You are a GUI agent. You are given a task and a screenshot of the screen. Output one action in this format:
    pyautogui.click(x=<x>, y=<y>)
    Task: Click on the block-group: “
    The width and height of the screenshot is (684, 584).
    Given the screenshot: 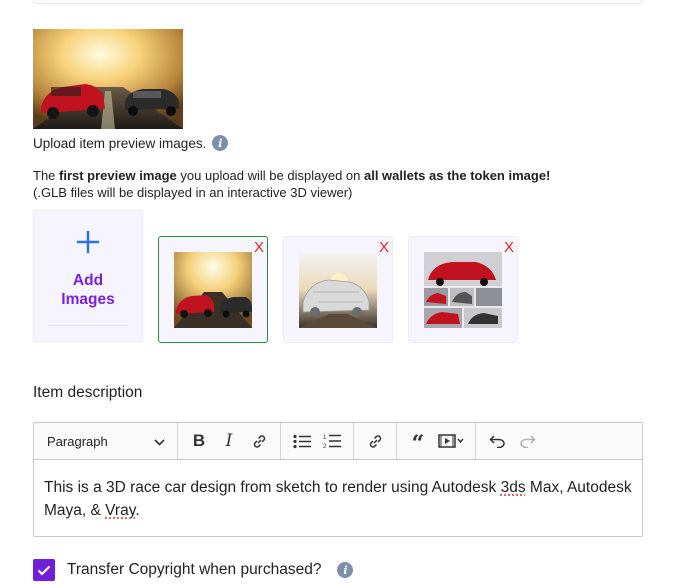 What is the action you would take?
    pyautogui.click(x=436, y=441)
    